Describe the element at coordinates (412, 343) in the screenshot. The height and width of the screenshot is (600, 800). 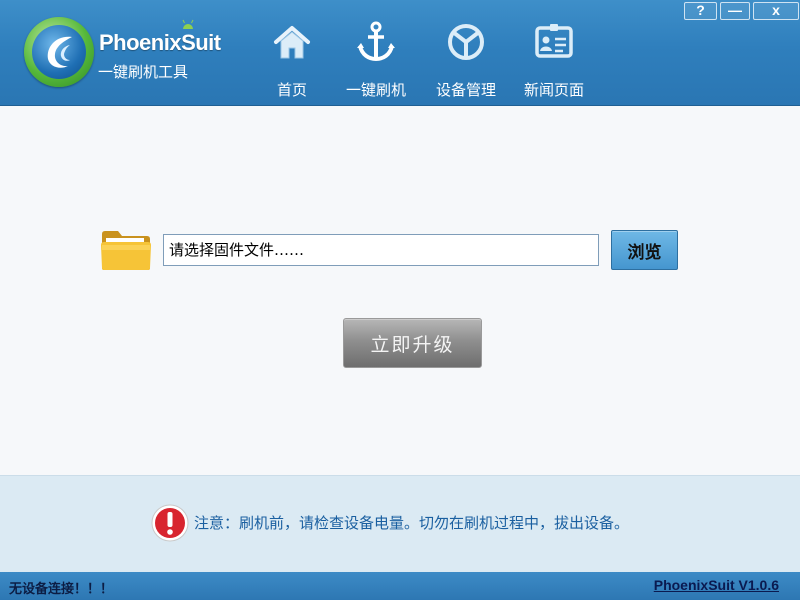
I see `upgrade-now-button: 立即升级` at that location.